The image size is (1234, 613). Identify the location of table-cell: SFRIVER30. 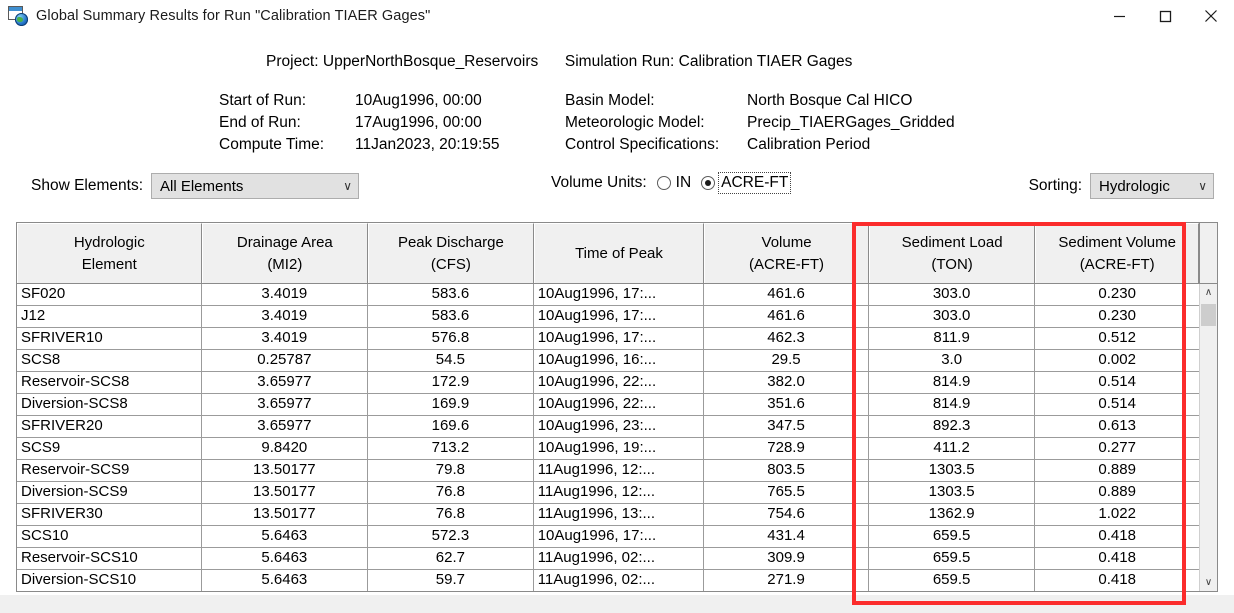
(109, 514).